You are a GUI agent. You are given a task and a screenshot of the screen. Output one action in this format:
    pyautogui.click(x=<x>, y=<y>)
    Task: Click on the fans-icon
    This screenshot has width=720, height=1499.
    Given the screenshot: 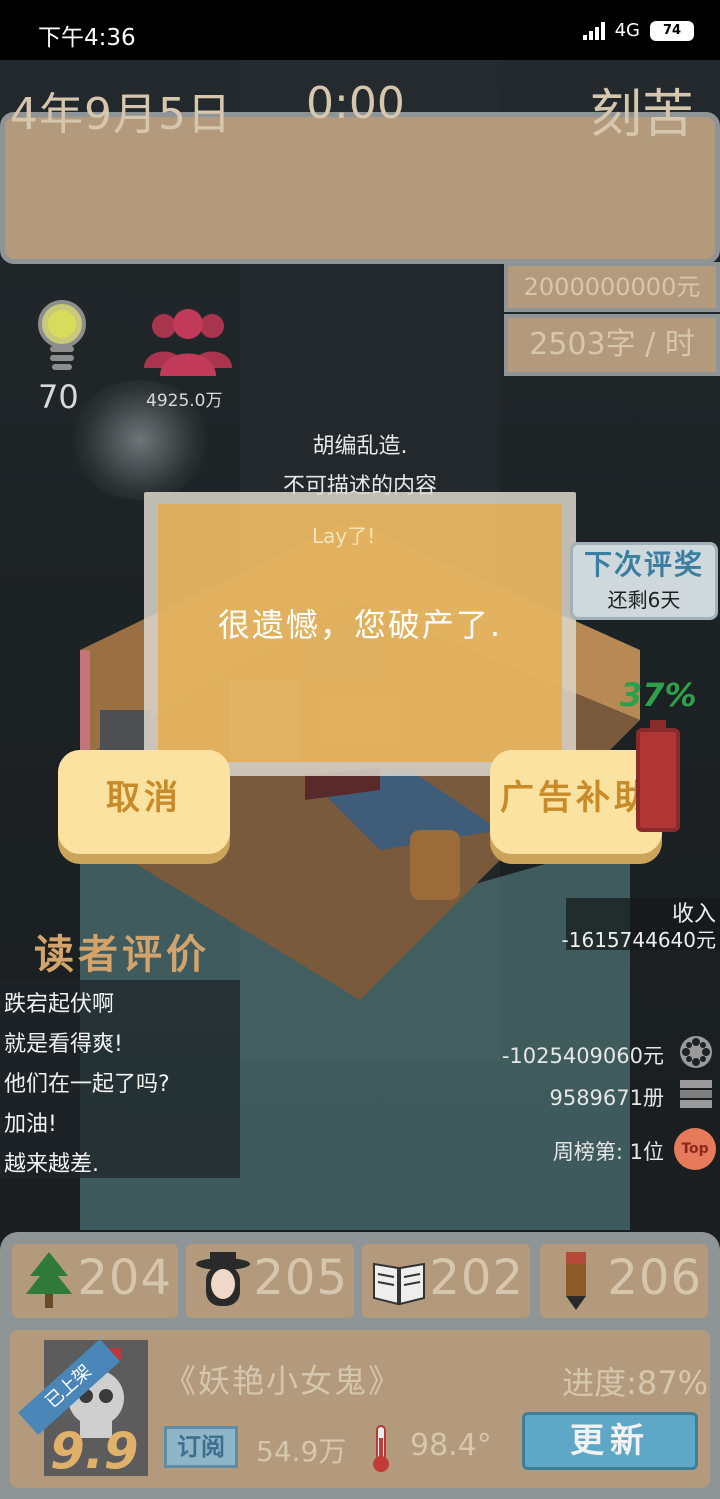 What is the action you would take?
    pyautogui.click(x=188, y=342)
    